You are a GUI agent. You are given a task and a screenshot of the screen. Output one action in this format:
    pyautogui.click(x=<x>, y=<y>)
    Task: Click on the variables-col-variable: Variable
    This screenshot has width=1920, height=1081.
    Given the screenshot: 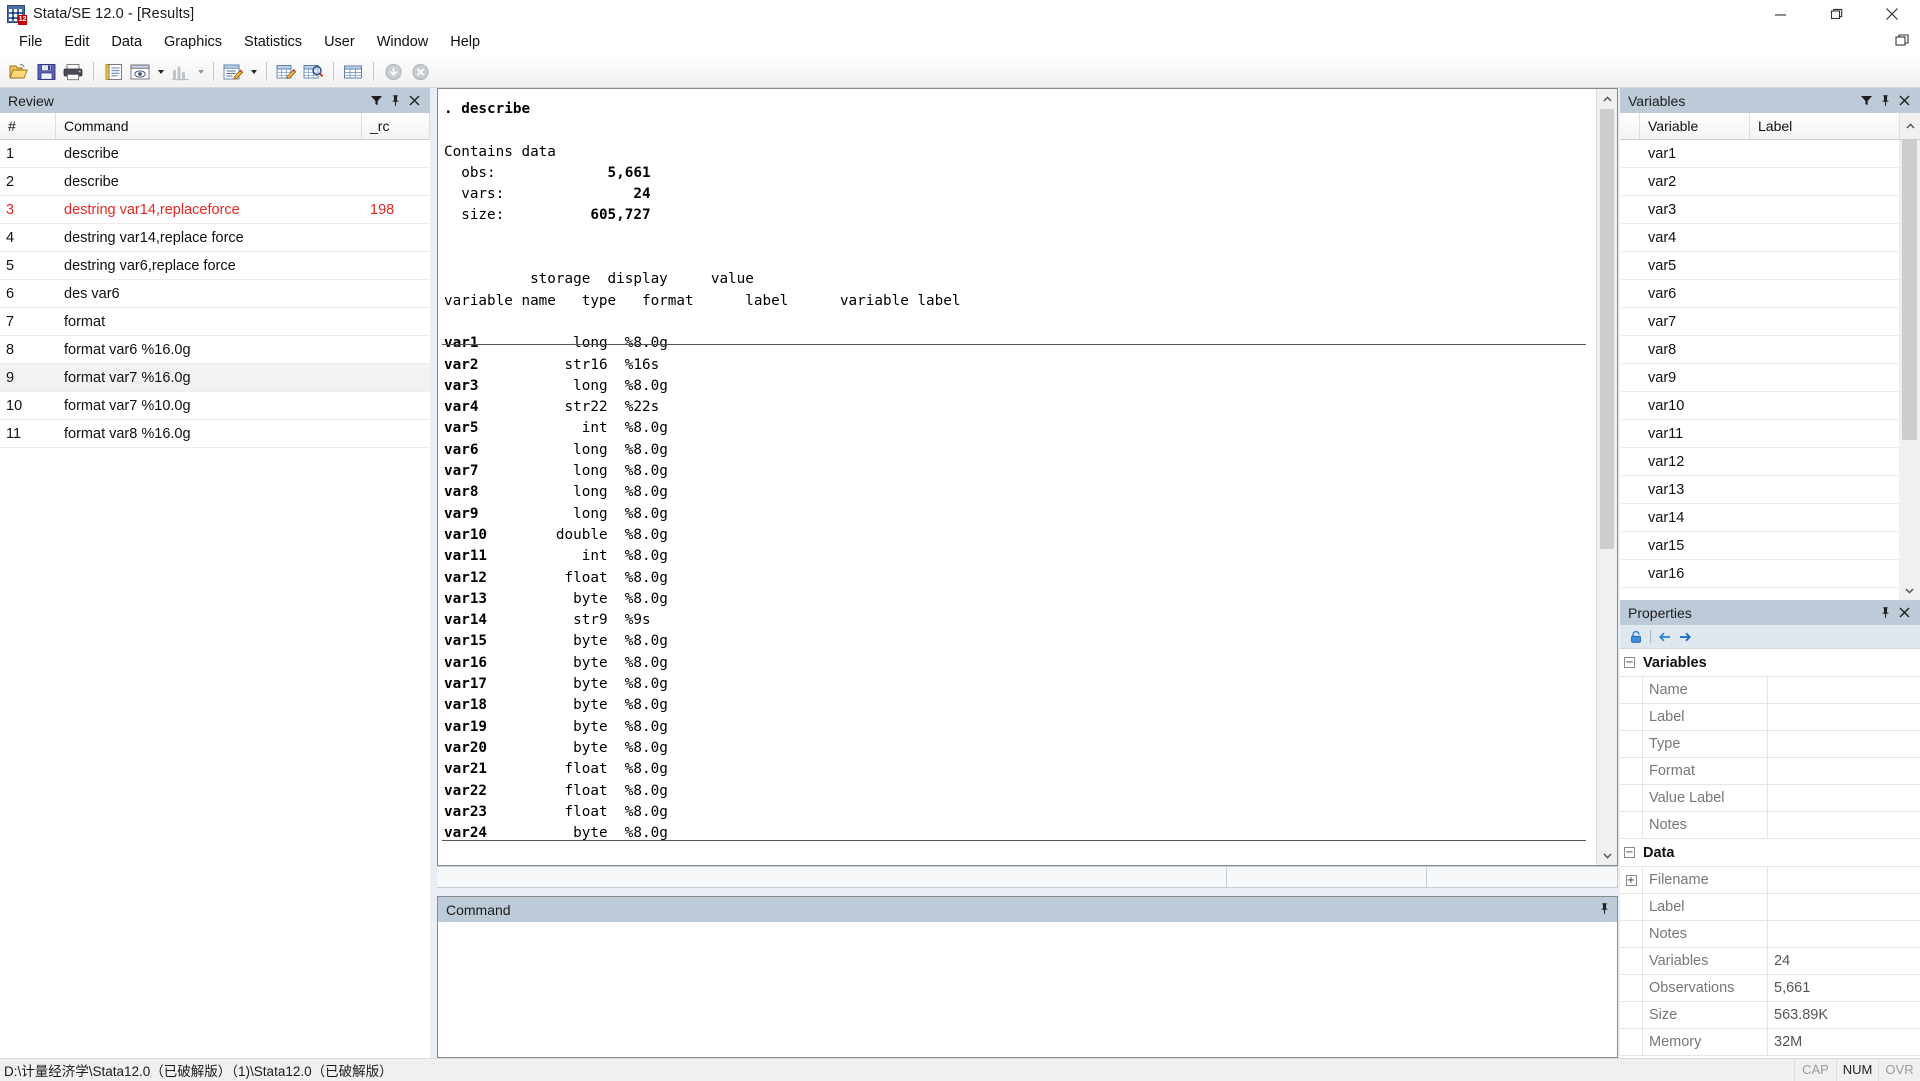 What is the action you would take?
    pyautogui.click(x=1695, y=126)
    